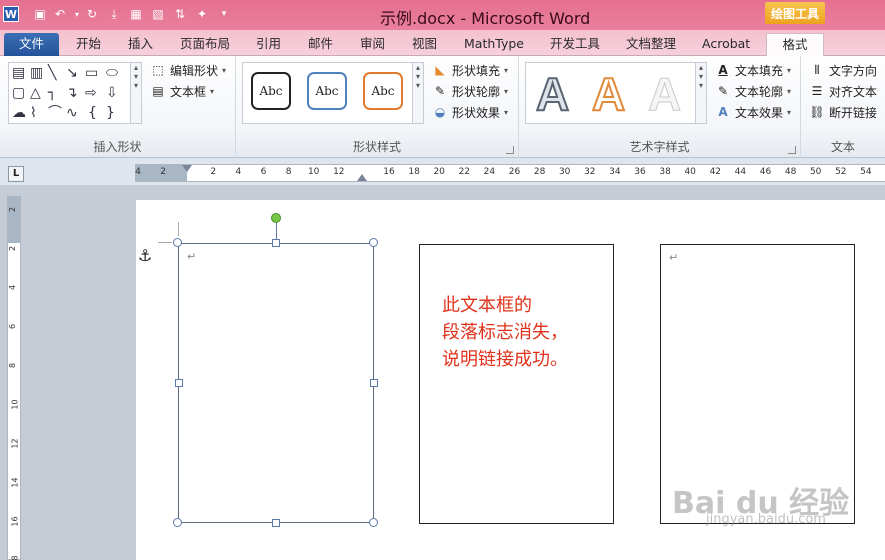  I want to click on ruler-tick-label: 44, so click(740, 172).